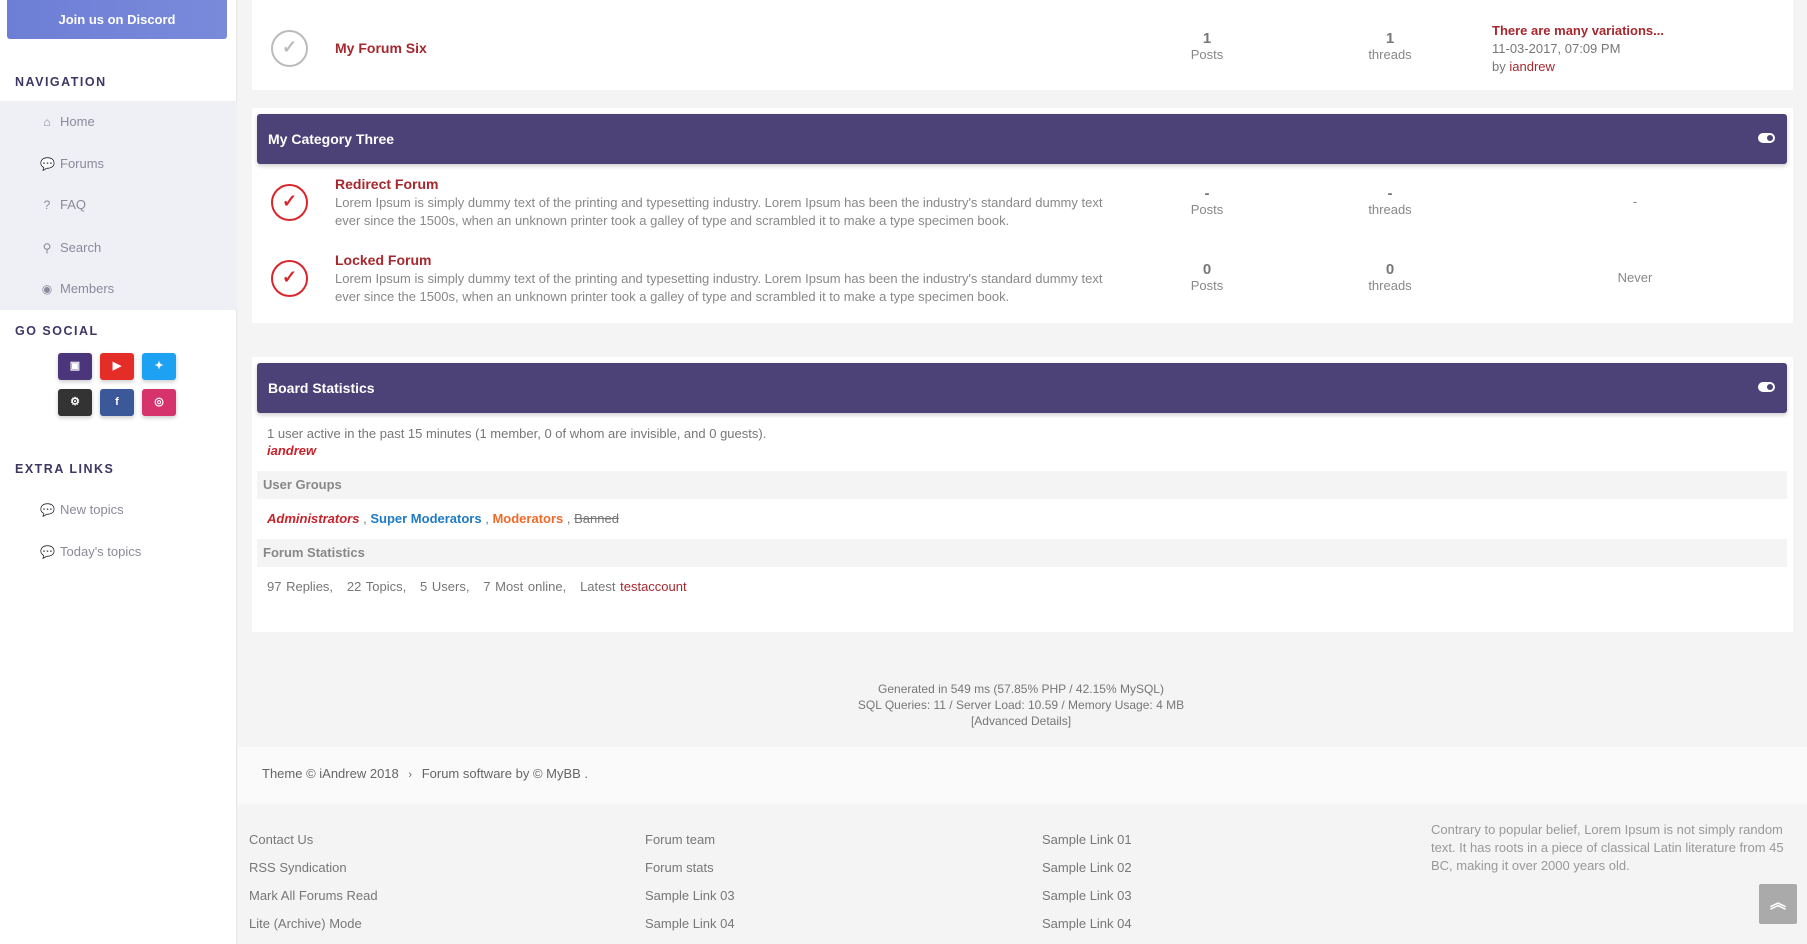 This screenshot has width=1807, height=944. I want to click on posts-count: 1 Posts, so click(1207, 46).